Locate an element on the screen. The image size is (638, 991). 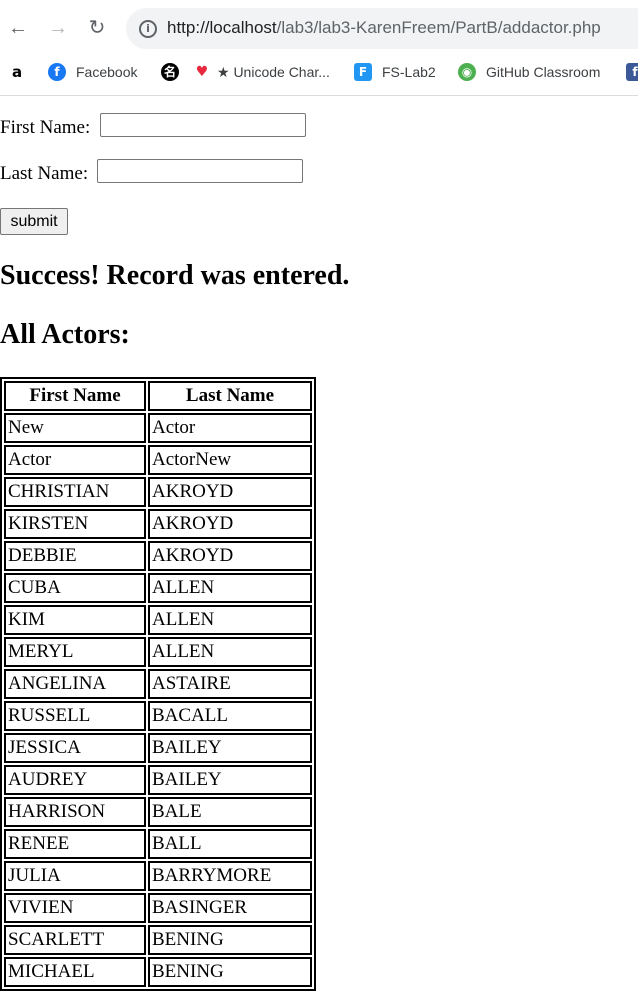
table-row: DEBBIE AKROYD is located at coordinates (158, 556).